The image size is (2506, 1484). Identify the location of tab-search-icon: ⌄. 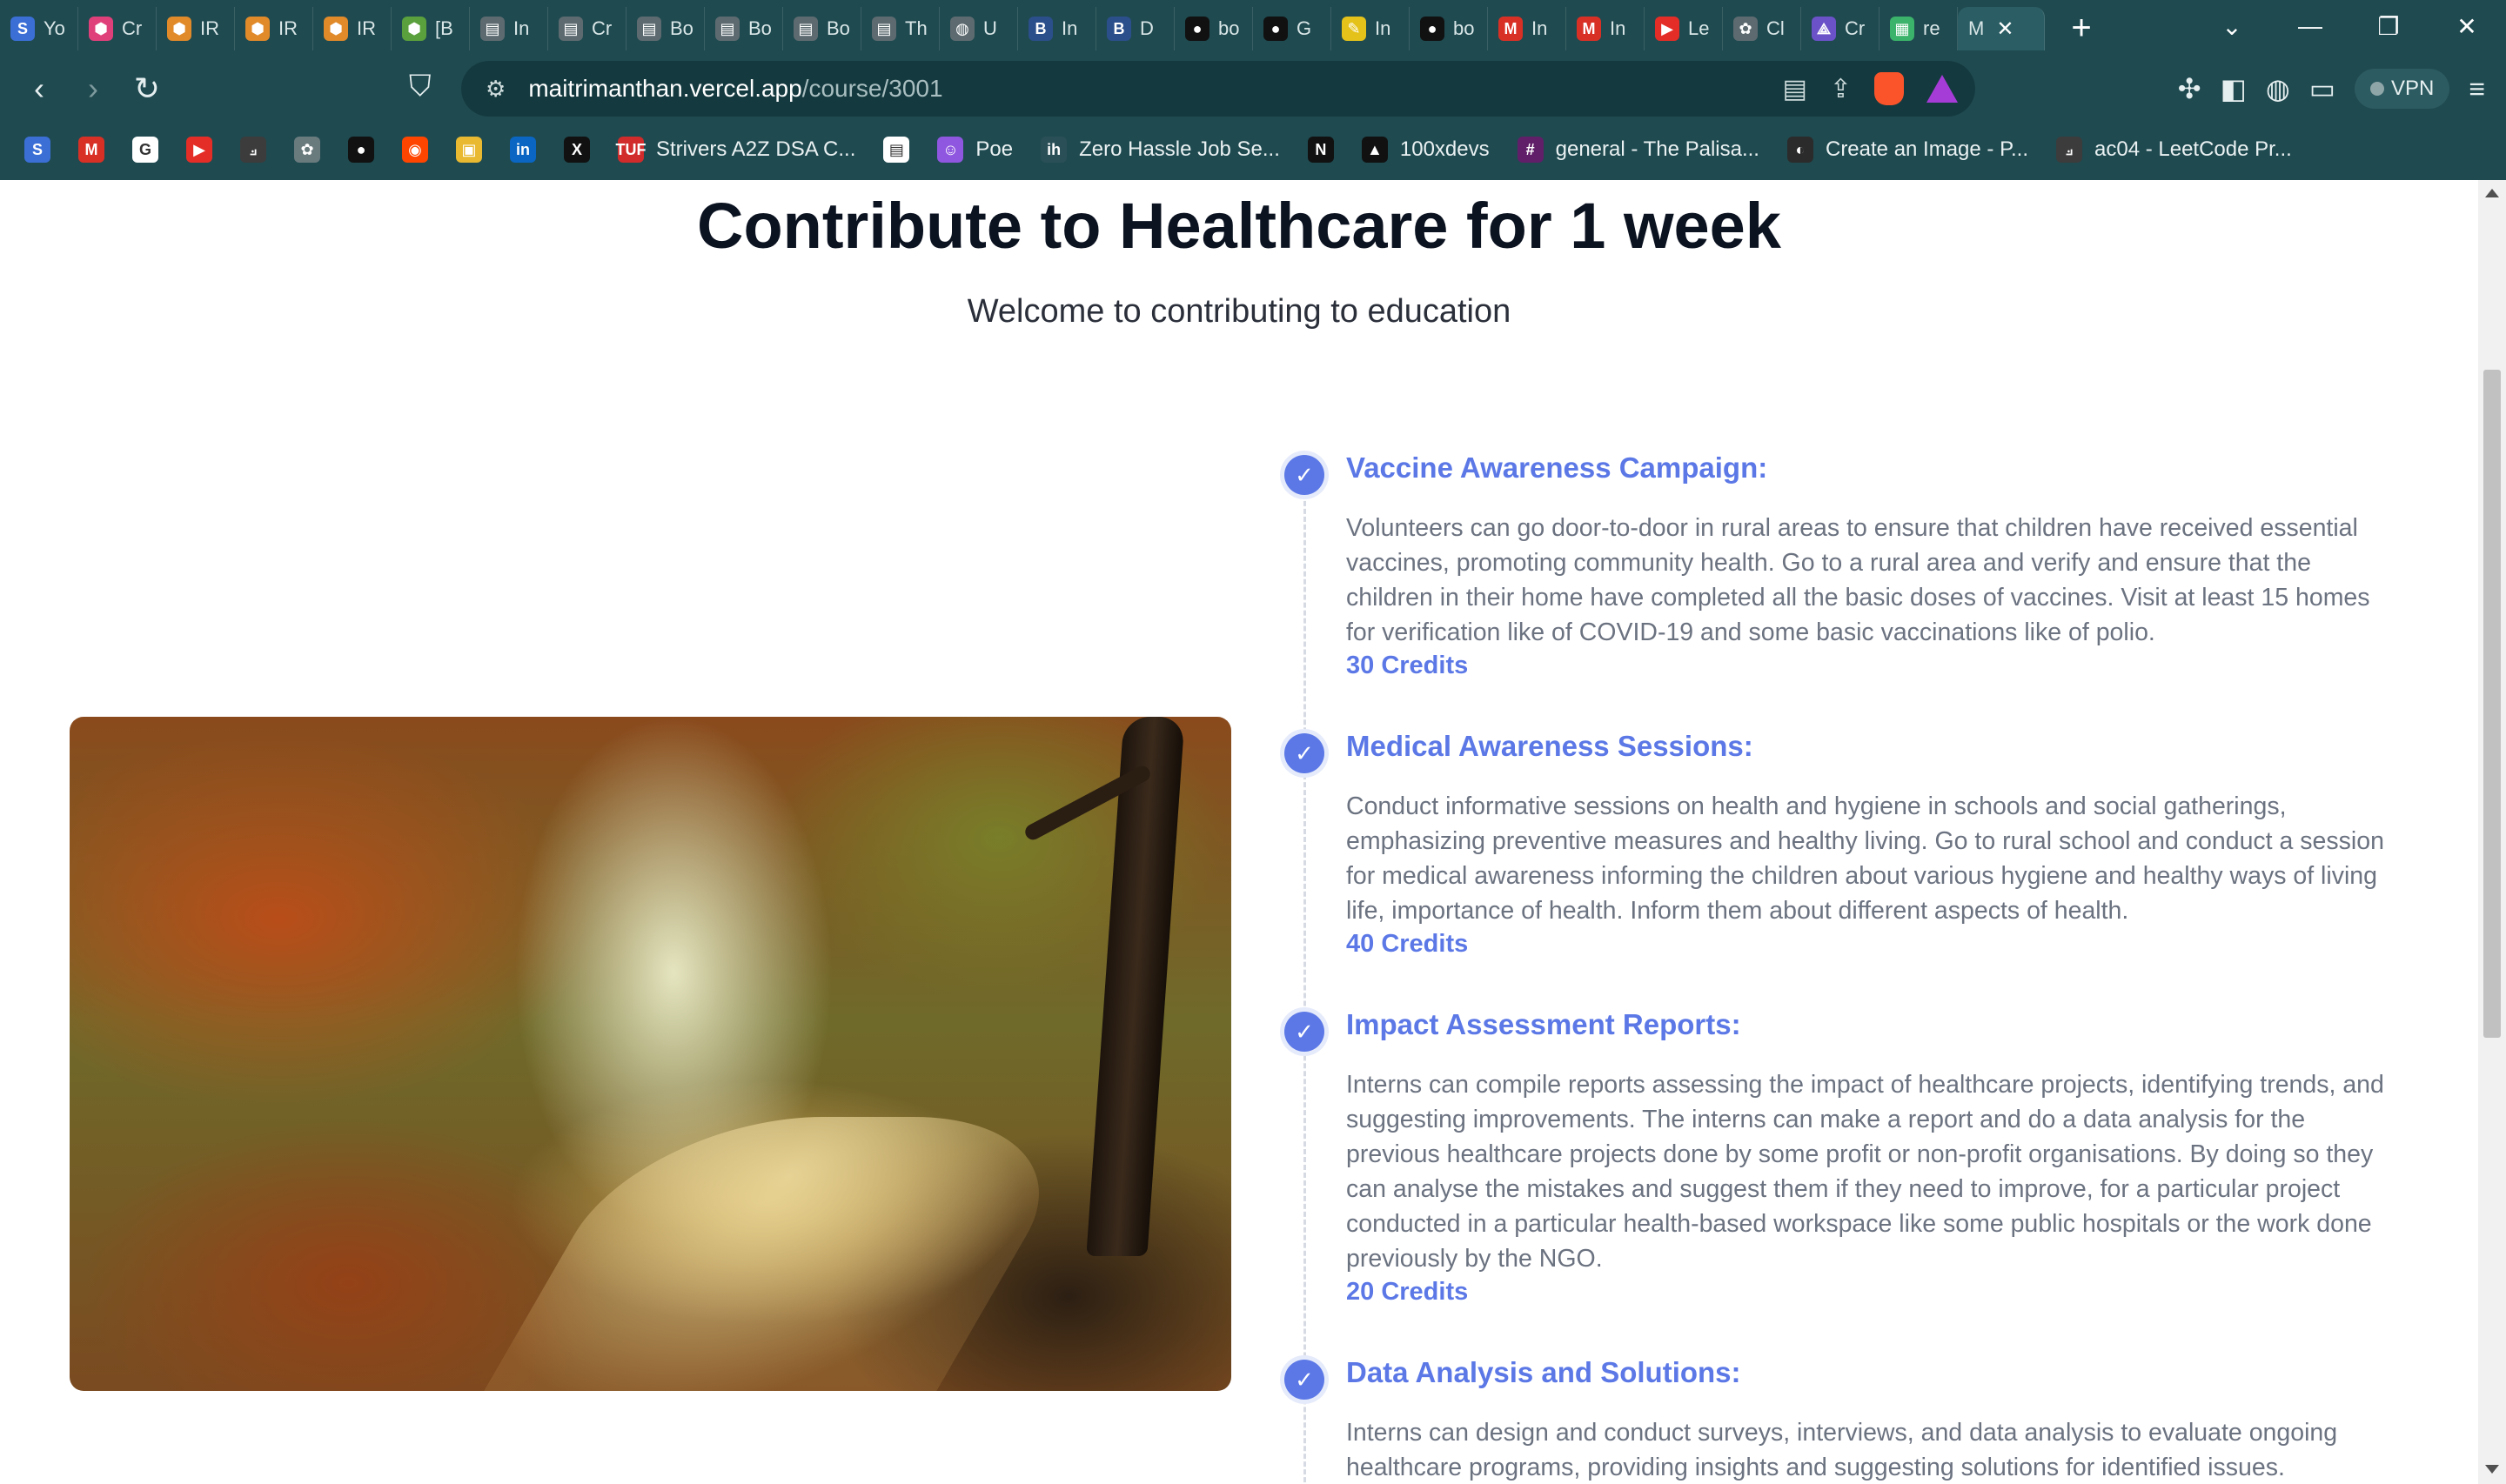
(2232, 27).